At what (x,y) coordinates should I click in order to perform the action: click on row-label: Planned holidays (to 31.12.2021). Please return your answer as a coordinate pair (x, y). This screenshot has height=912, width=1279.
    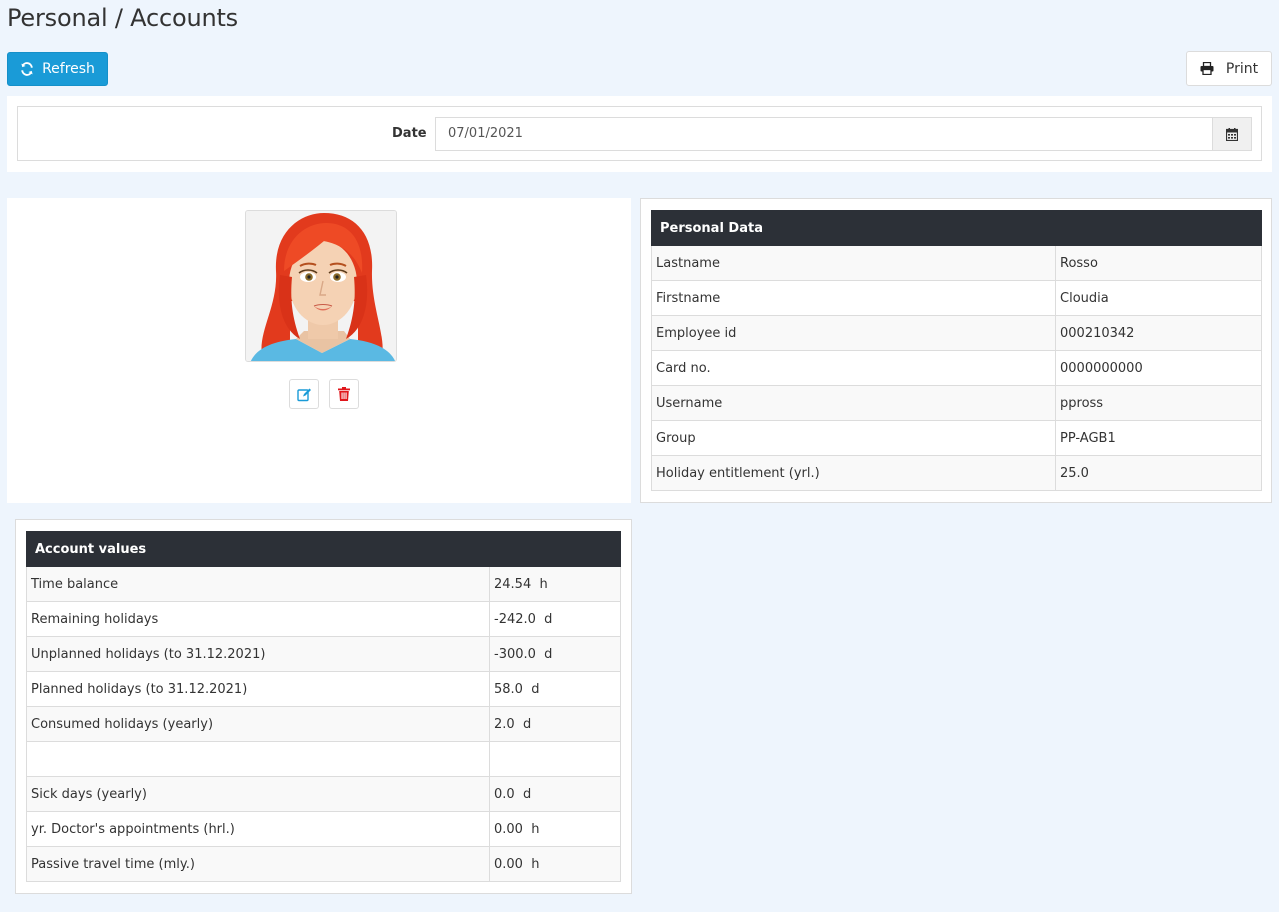
    Looking at the image, I should click on (258, 689).